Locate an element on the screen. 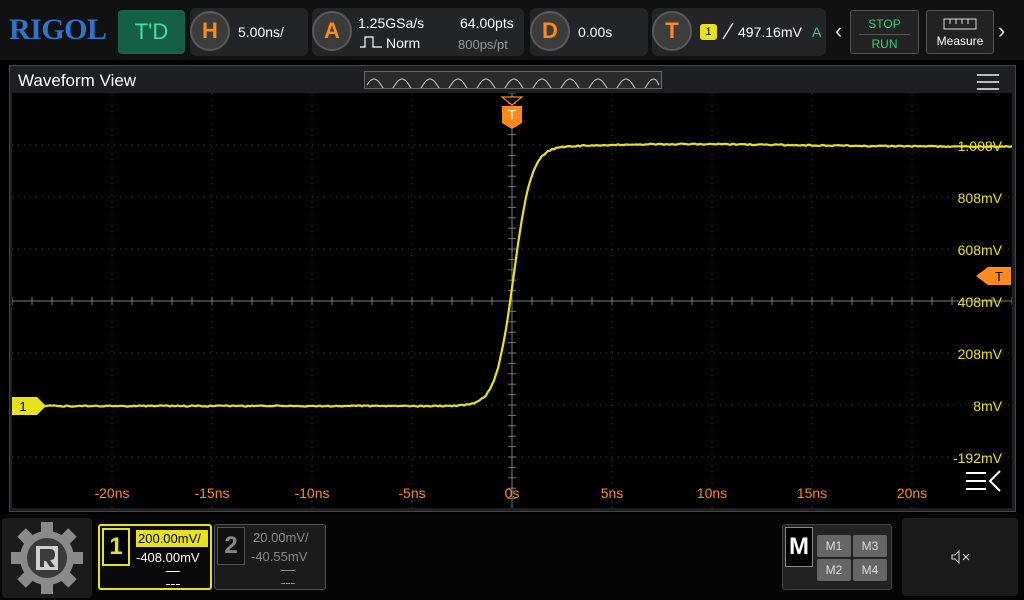  chevron-right-icon: › is located at coordinates (1001, 31).